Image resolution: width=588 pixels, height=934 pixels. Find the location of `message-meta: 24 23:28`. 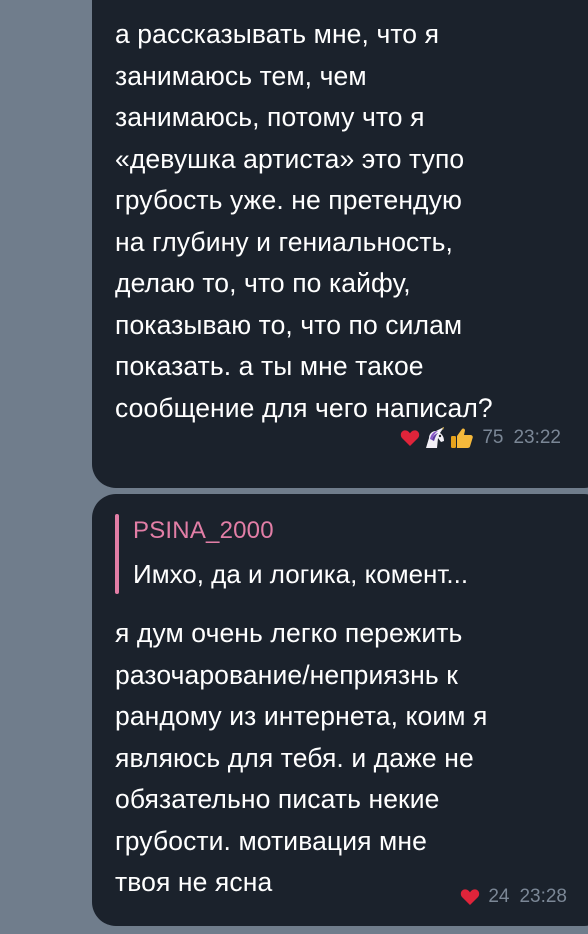

message-meta: 24 23:28 is located at coordinates (513, 897).